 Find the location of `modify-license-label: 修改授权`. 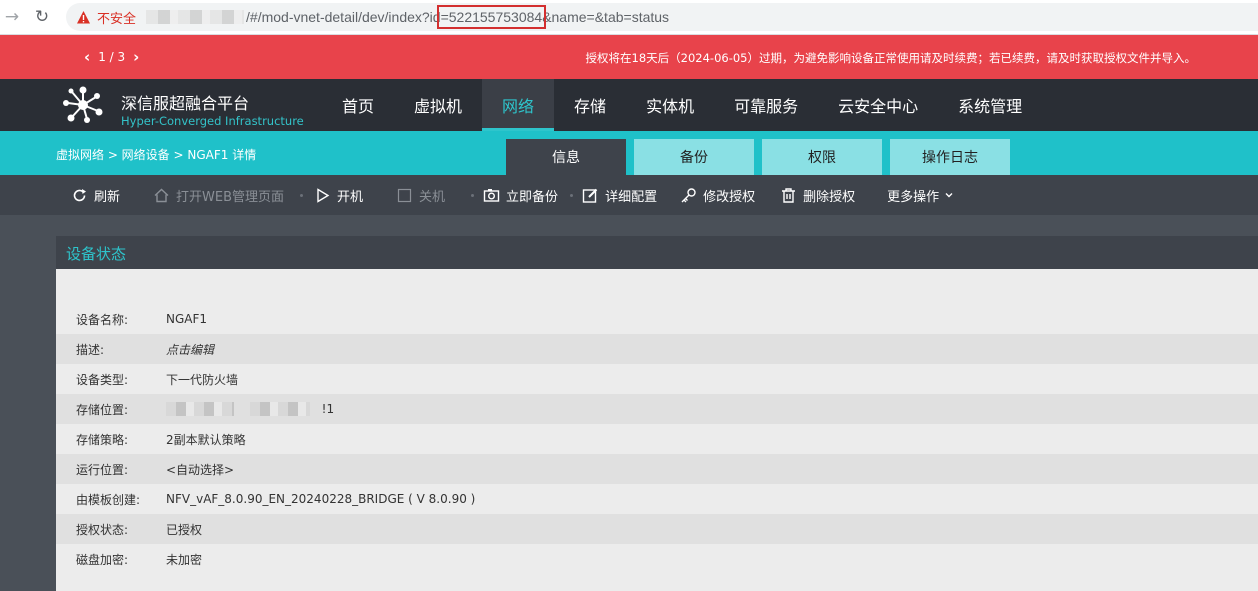

modify-license-label: 修改授权 is located at coordinates (729, 197).